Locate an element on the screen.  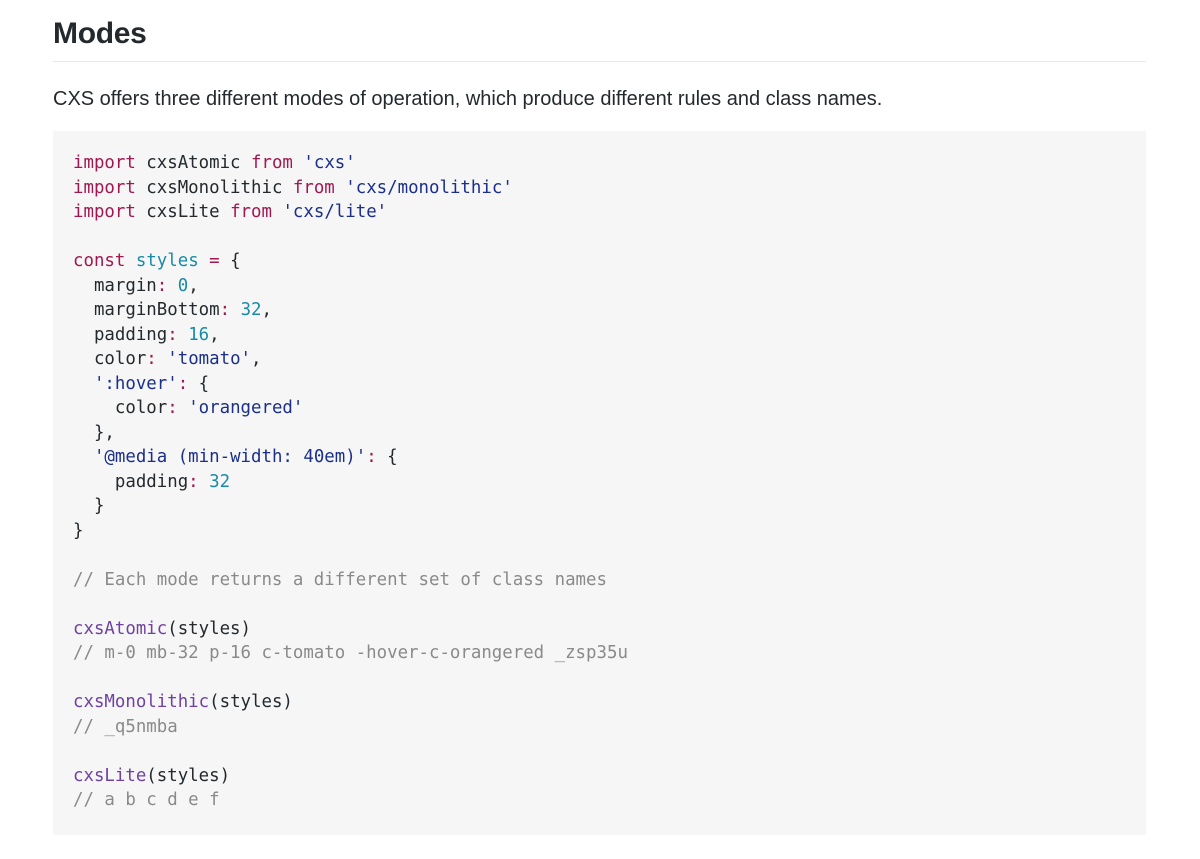
code-token: cxsLite is located at coordinates (110, 775).